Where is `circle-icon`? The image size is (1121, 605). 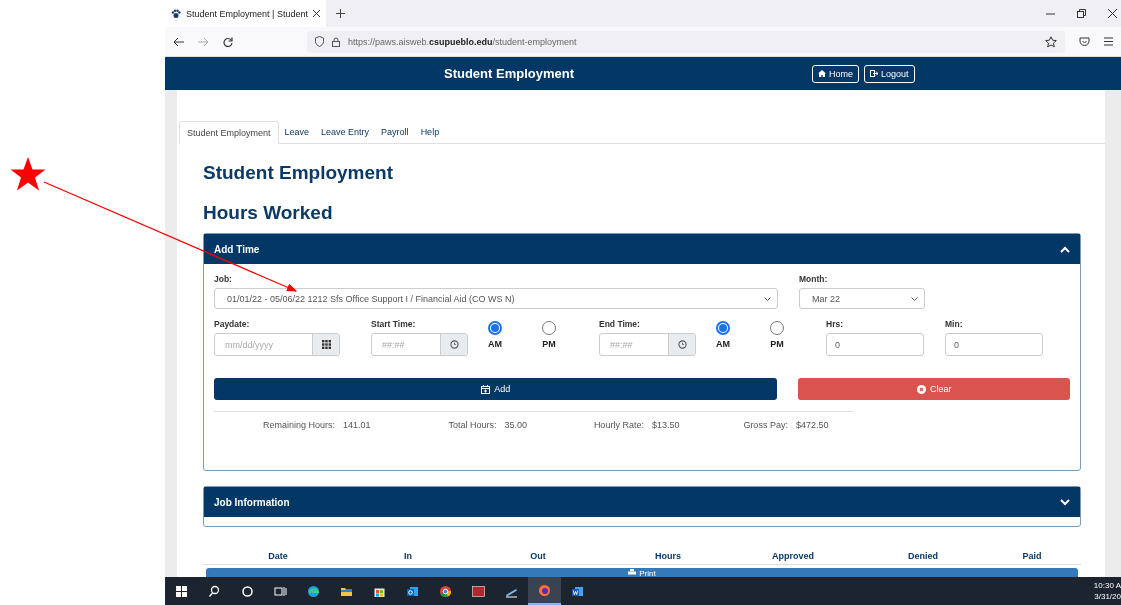 circle-icon is located at coordinates (247, 591).